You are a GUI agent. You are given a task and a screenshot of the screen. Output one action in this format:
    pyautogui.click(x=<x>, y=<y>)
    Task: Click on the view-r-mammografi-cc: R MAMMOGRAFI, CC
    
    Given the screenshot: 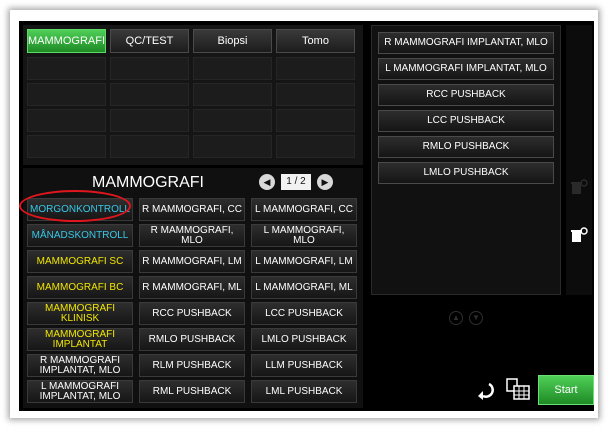 What is the action you would take?
    pyautogui.click(x=192, y=209)
    